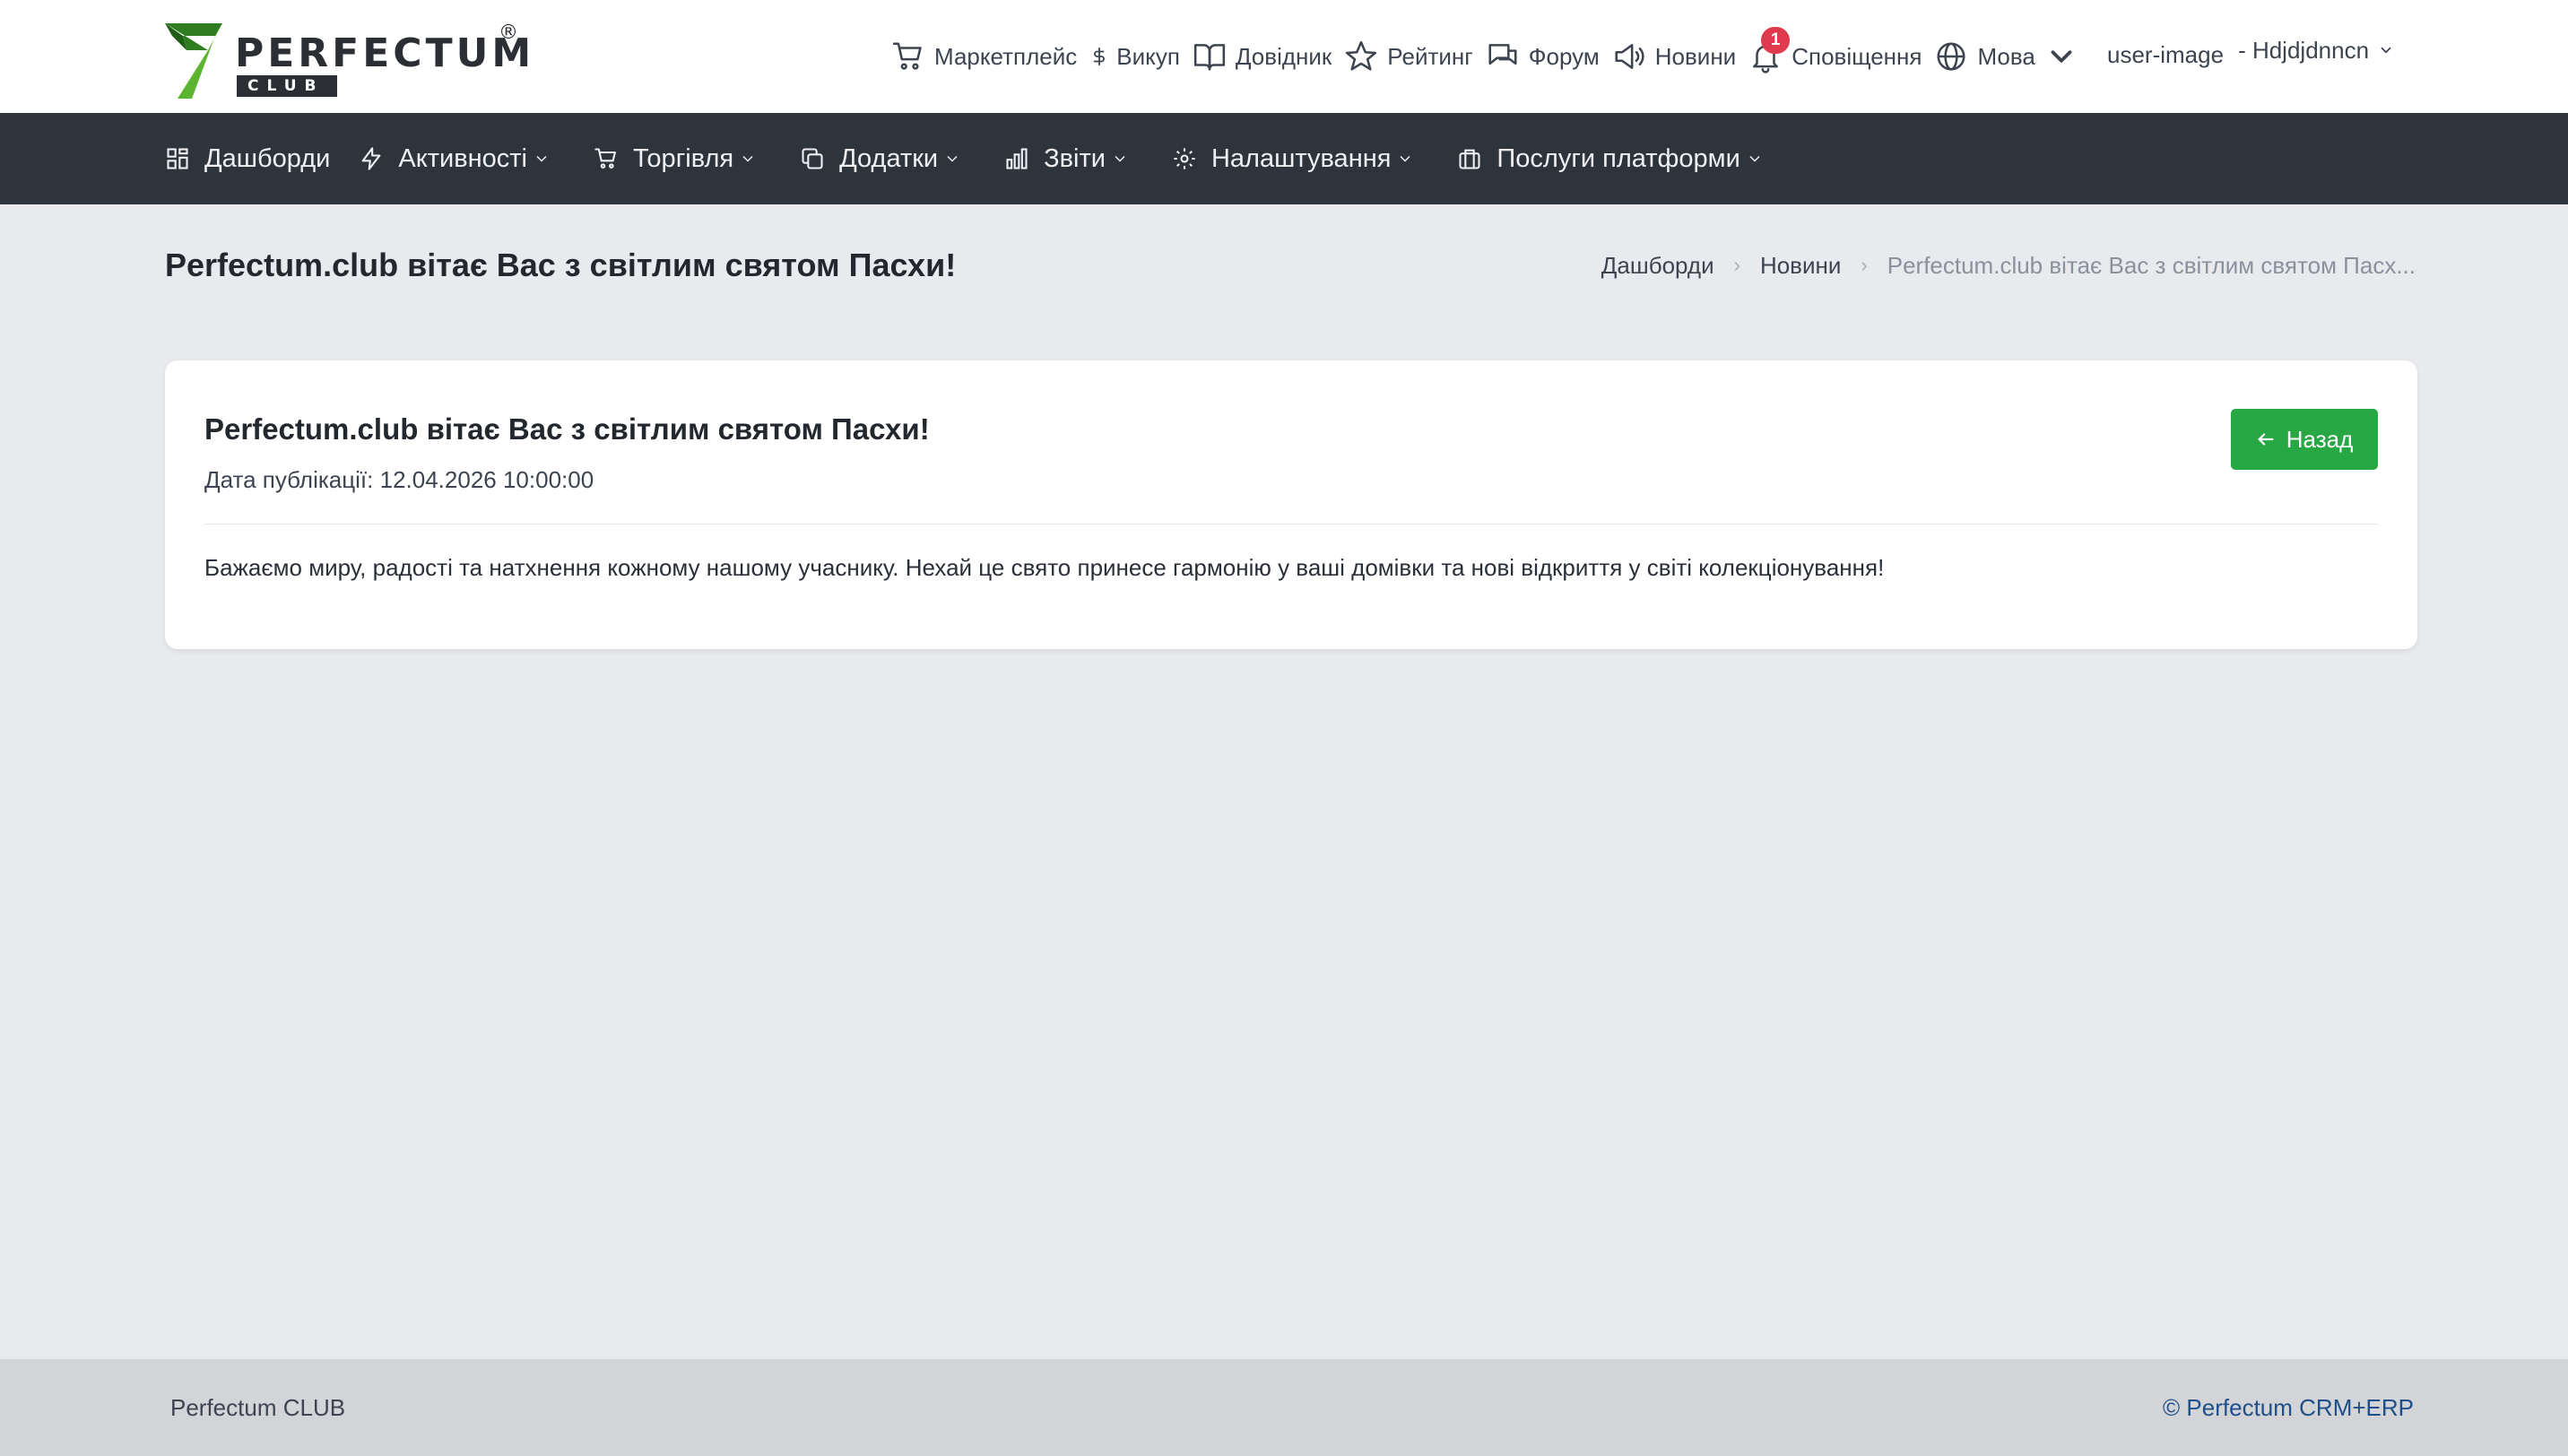  Describe the element at coordinates (1361, 55) in the screenshot. I see `star-icon` at that location.